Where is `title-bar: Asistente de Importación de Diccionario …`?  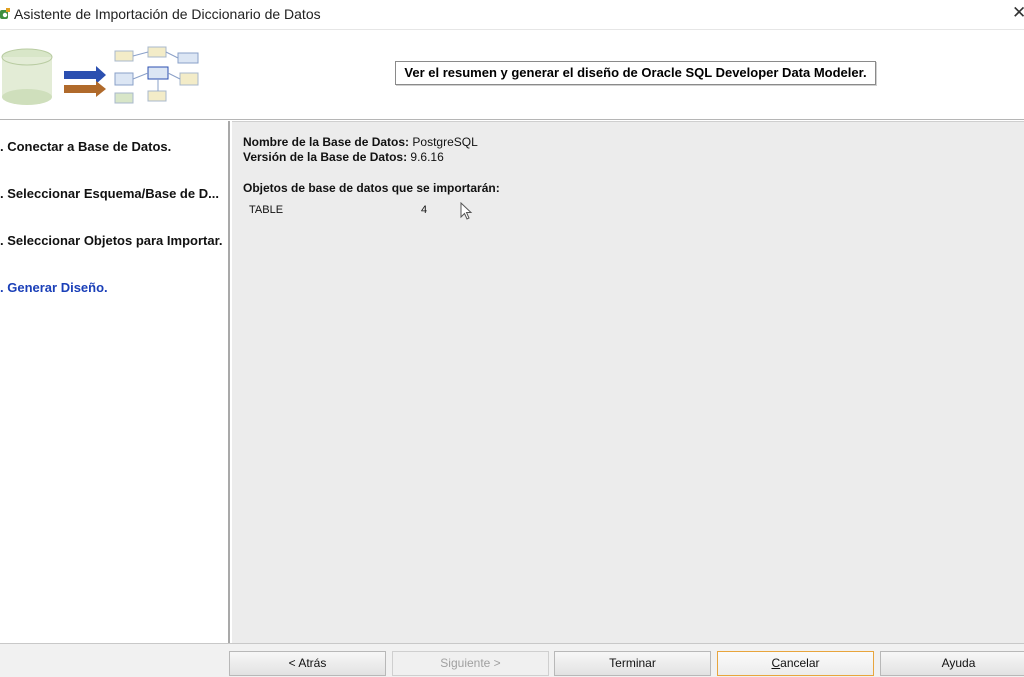
title-bar: Asistente de Importación de Diccionario … is located at coordinates (512, 15).